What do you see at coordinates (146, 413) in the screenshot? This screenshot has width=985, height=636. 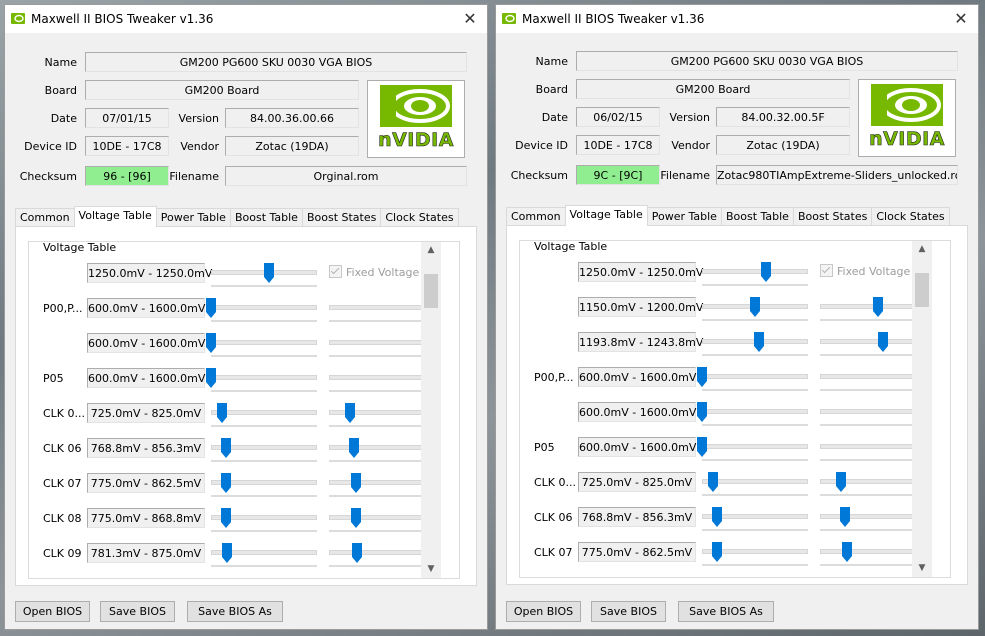 I see `voltage-range-field: 725.0mV - 825.0mV` at bounding box center [146, 413].